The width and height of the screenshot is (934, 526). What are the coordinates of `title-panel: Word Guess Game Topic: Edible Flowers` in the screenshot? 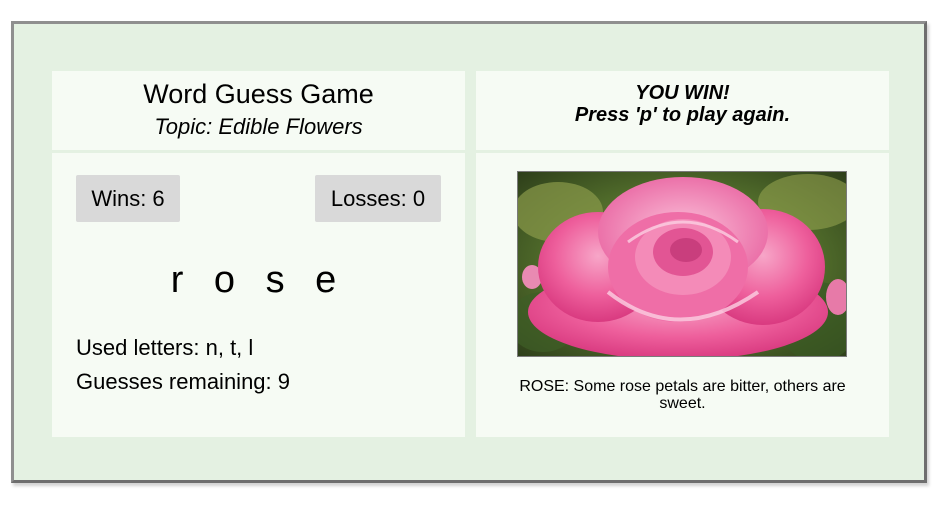 It's located at (258, 110).